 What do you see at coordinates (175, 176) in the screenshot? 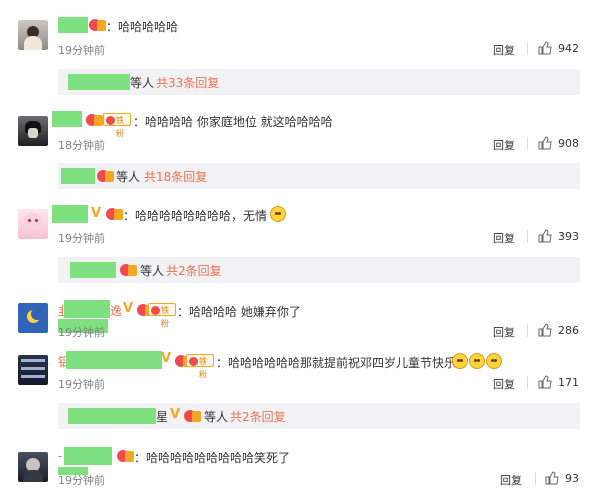
I see `reply-count-link: 共18条回复` at bounding box center [175, 176].